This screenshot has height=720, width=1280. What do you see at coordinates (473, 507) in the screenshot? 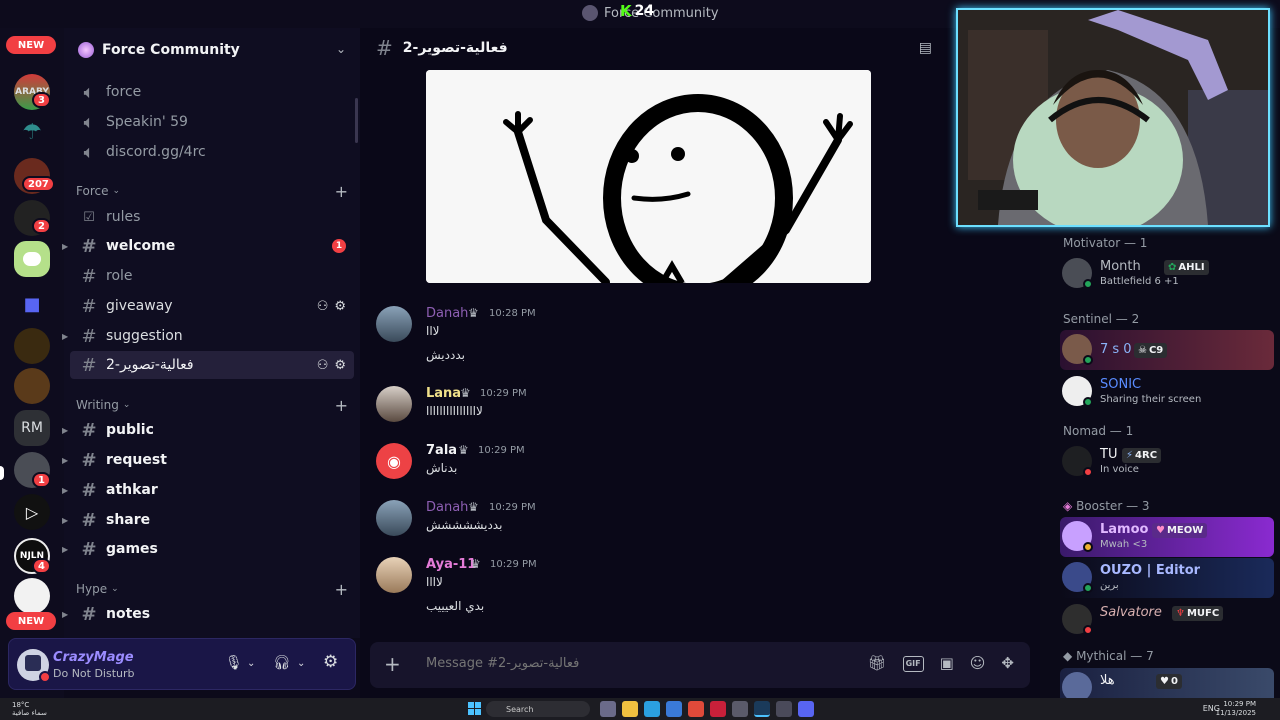
I see `crown-icon: ♛` at bounding box center [473, 507].